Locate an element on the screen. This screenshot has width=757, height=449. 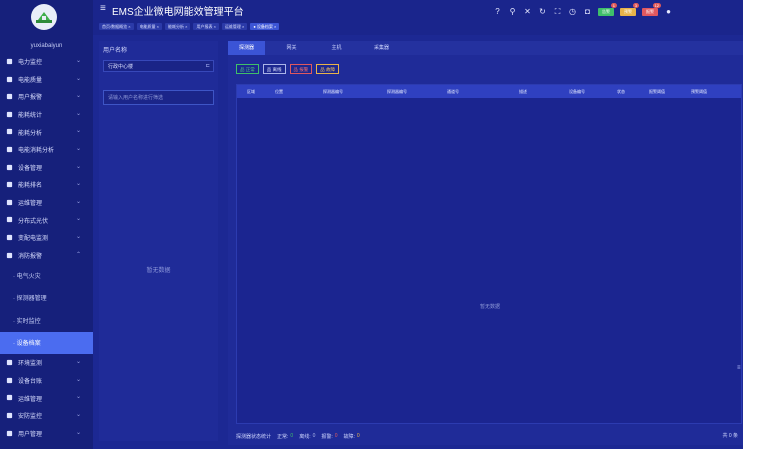
hamburger-icon: ≡ is located at coordinates (103, 8).